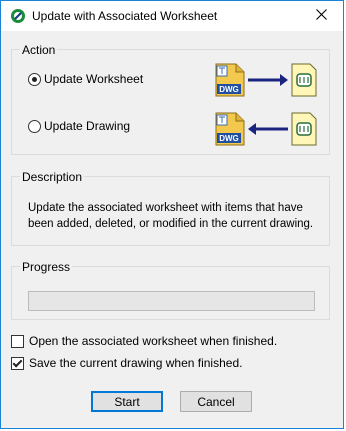  I want to click on left-arrow-icon, so click(268, 129).